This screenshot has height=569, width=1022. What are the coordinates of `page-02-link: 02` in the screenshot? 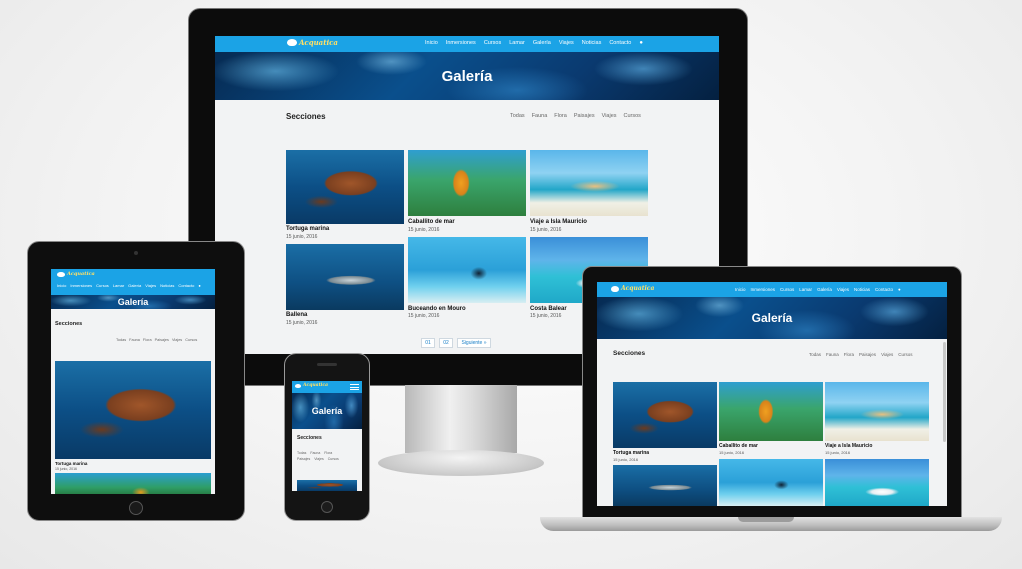 It's located at (446, 343).